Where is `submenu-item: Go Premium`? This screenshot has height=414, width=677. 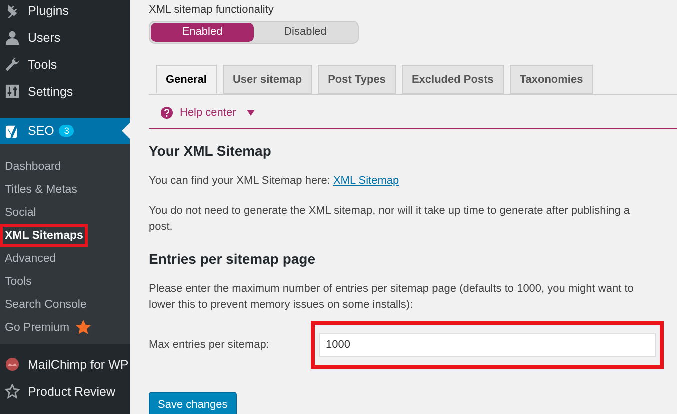
submenu-item: Go Premium is located at coordinates (37, 328).